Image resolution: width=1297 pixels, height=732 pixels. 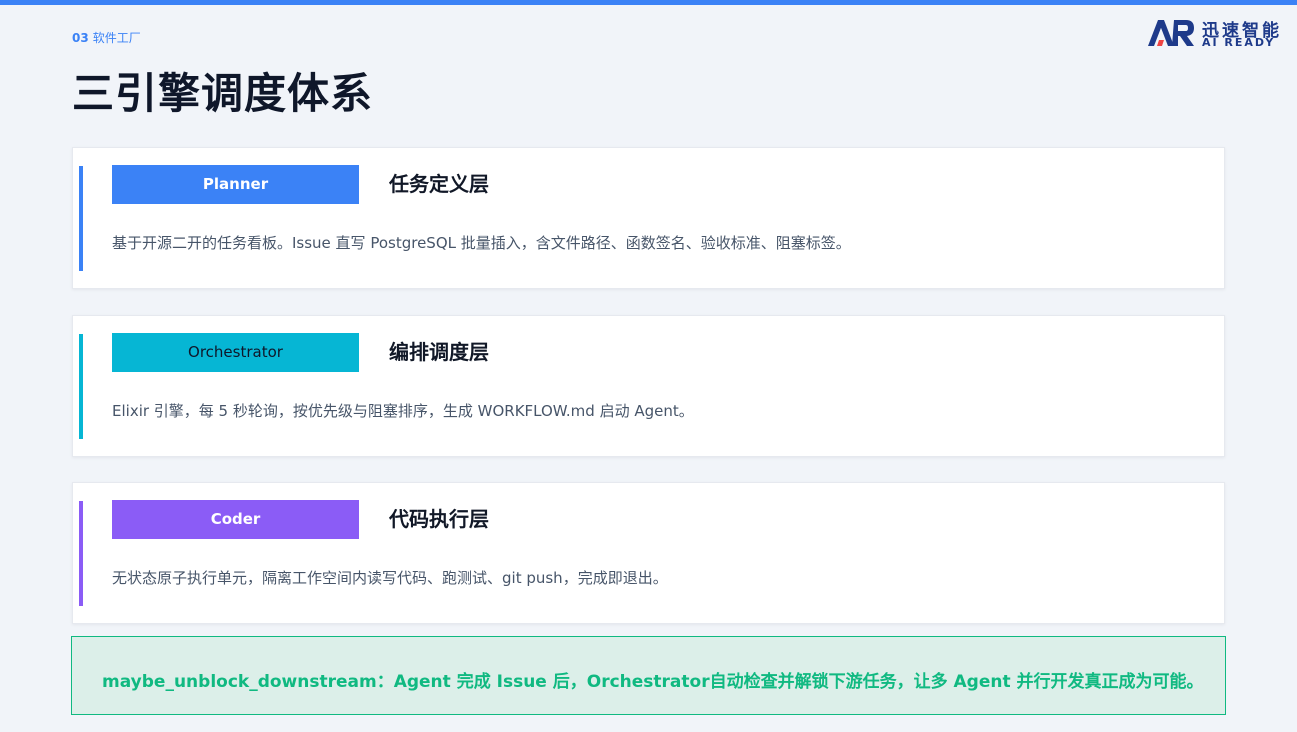 I want to click on air-logo-icon, so click(x=1171, y=33).